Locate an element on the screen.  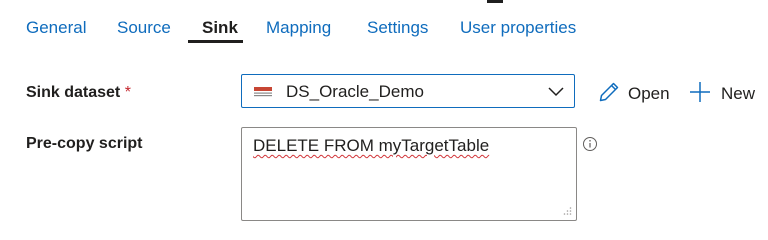
tab-source: Source is located at coordinates (144, 28).